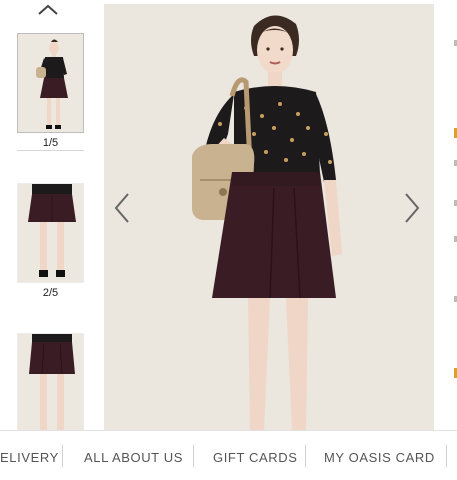  I want to click on nav-item-my-oasis-card: MY OASIS CARD, so click(379, 457).